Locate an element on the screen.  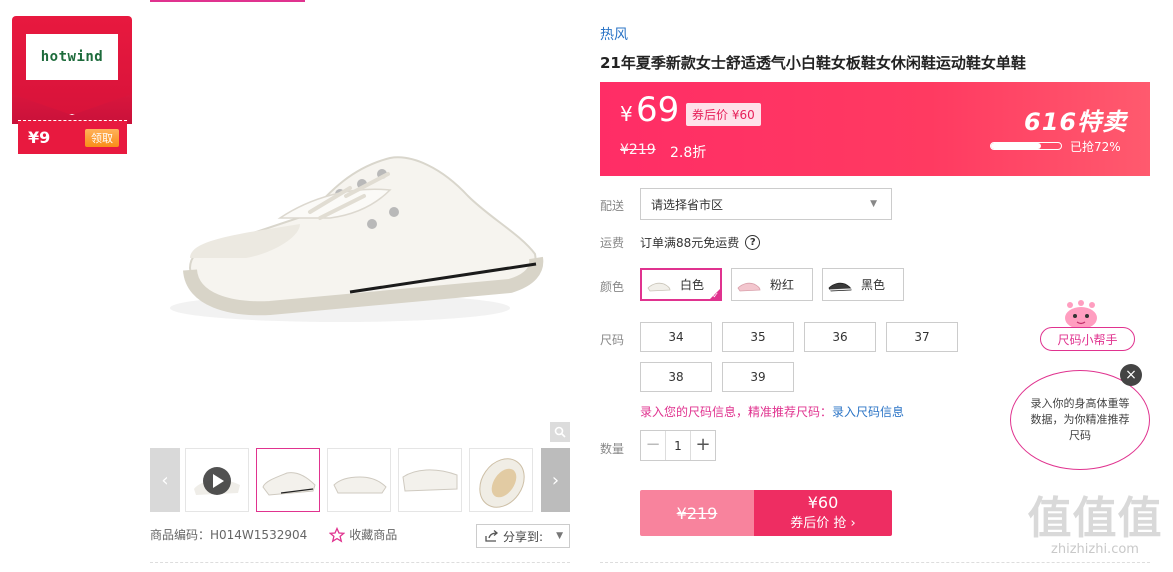
quantity-value: 1 is located at coordinates (678, 446).